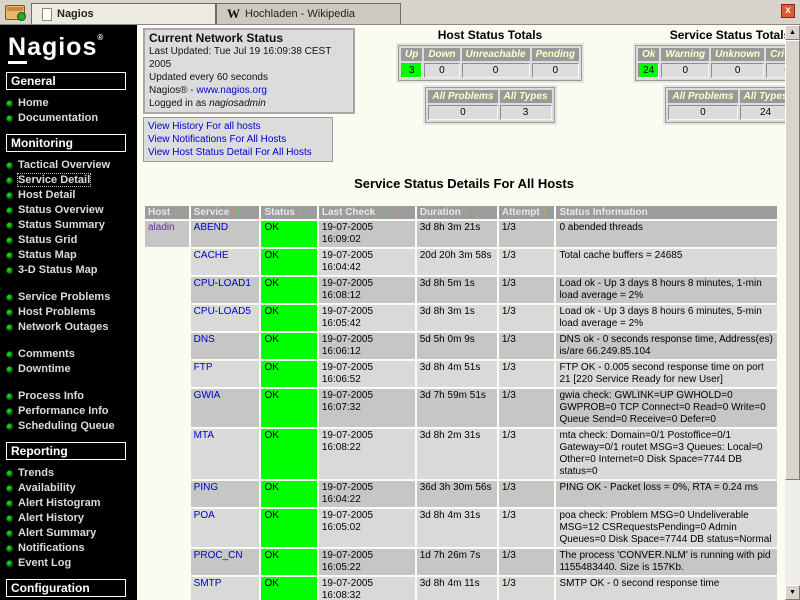 This screenshot has width=800, height=600. What do you see at coordinates (58, 165) in the screenshot?
I see `sidebar-item-tactical-overview: Tactical Overview` at bounding box center [58, 165].